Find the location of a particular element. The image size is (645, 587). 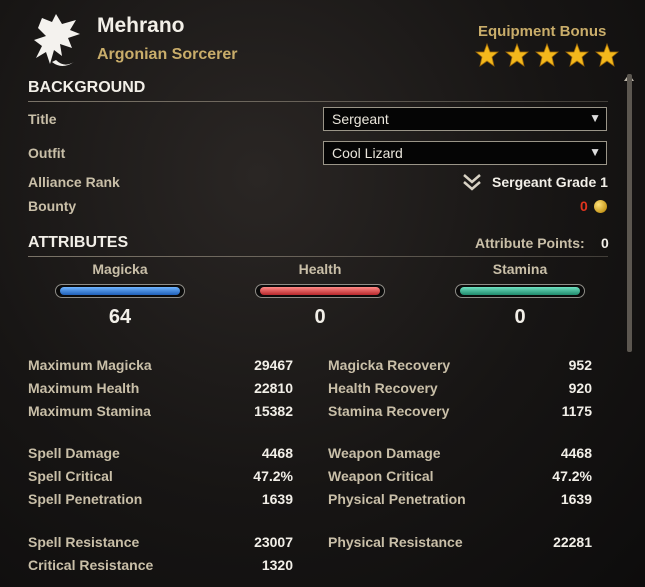

character-name: Mehrano is located at coordinates (141, 25).